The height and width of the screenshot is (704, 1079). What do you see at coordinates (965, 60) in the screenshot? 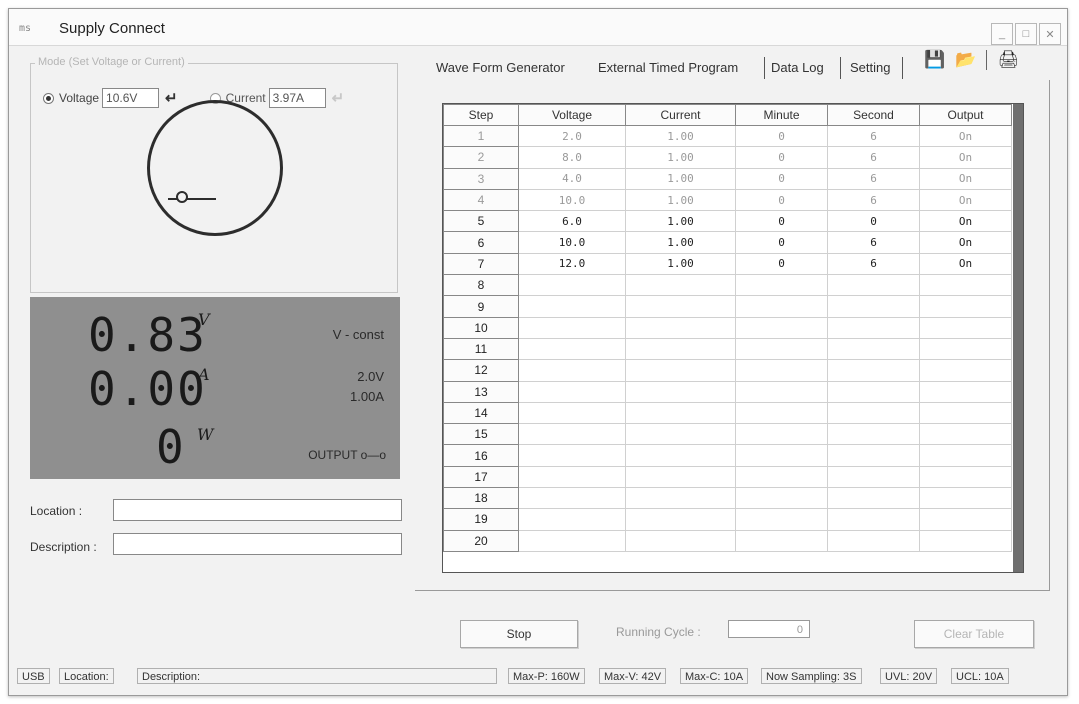
I see `open-icon: 📂` at bounding box center [965, 60].